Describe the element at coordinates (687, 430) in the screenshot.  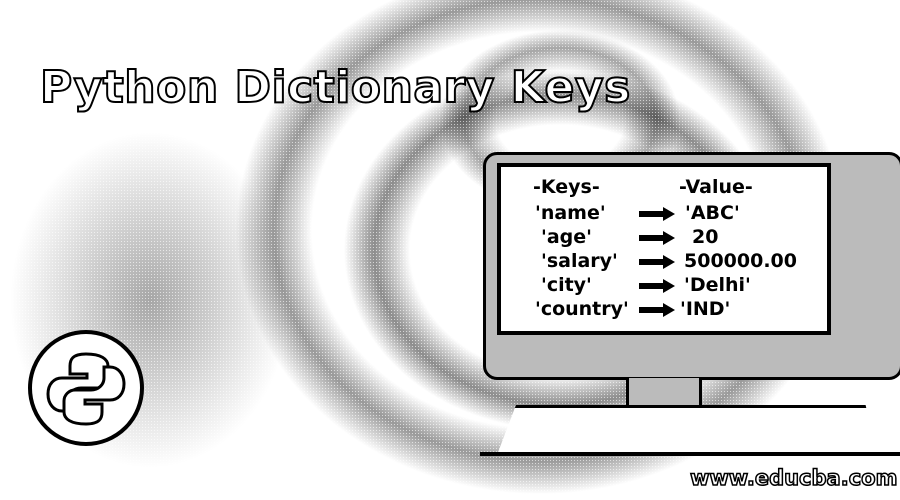
I see `keyboard-base` at that location.